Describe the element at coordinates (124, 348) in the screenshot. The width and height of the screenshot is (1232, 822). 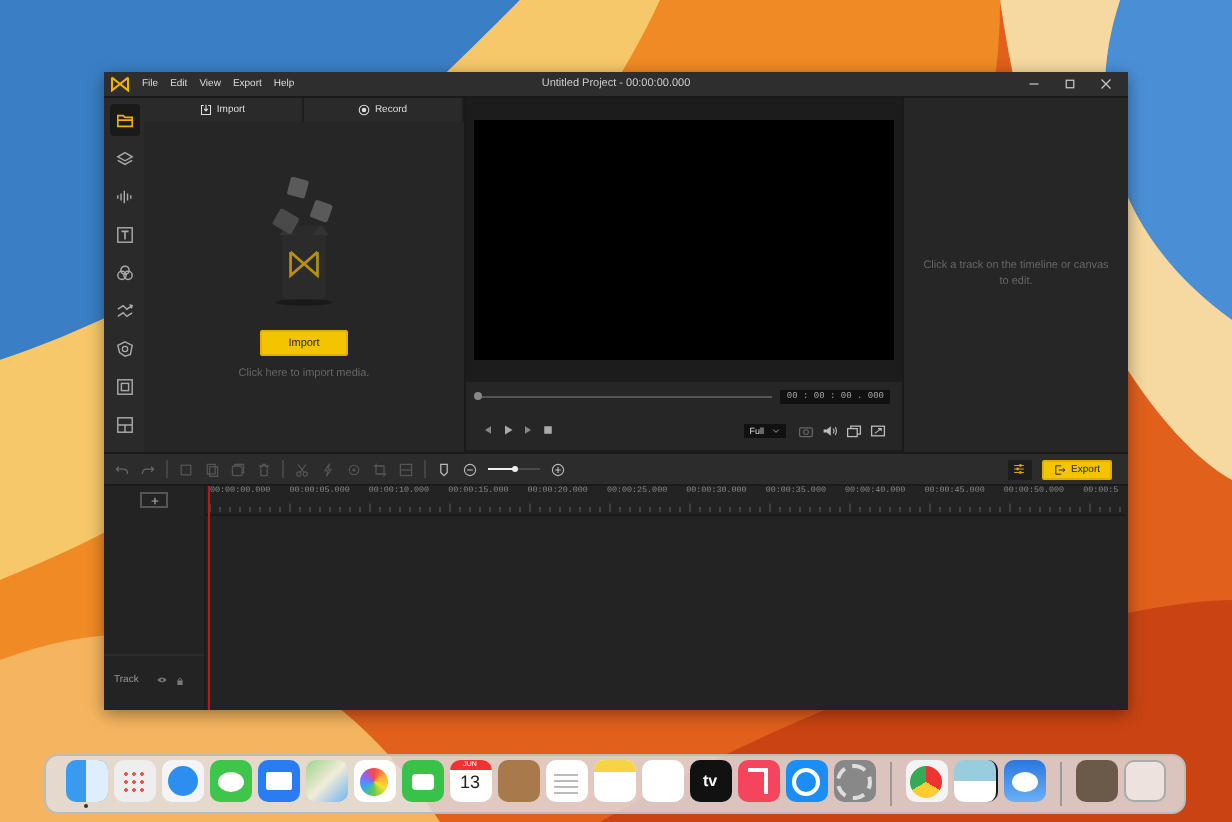
I see `sticker-icon` at that location.